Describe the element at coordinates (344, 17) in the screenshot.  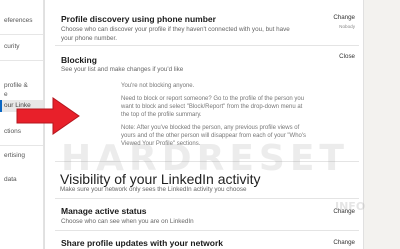
I see `profile-discovery-change-button: Change` at that location.